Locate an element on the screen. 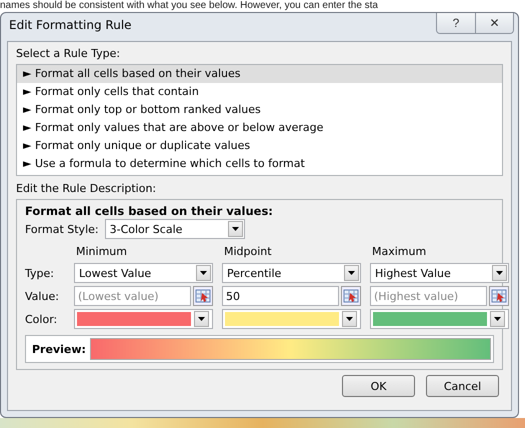 The height and width of the screenshot is (428, 525). rule-type-item: ► Format all cells based on their values is located at coordinates (259, 74).